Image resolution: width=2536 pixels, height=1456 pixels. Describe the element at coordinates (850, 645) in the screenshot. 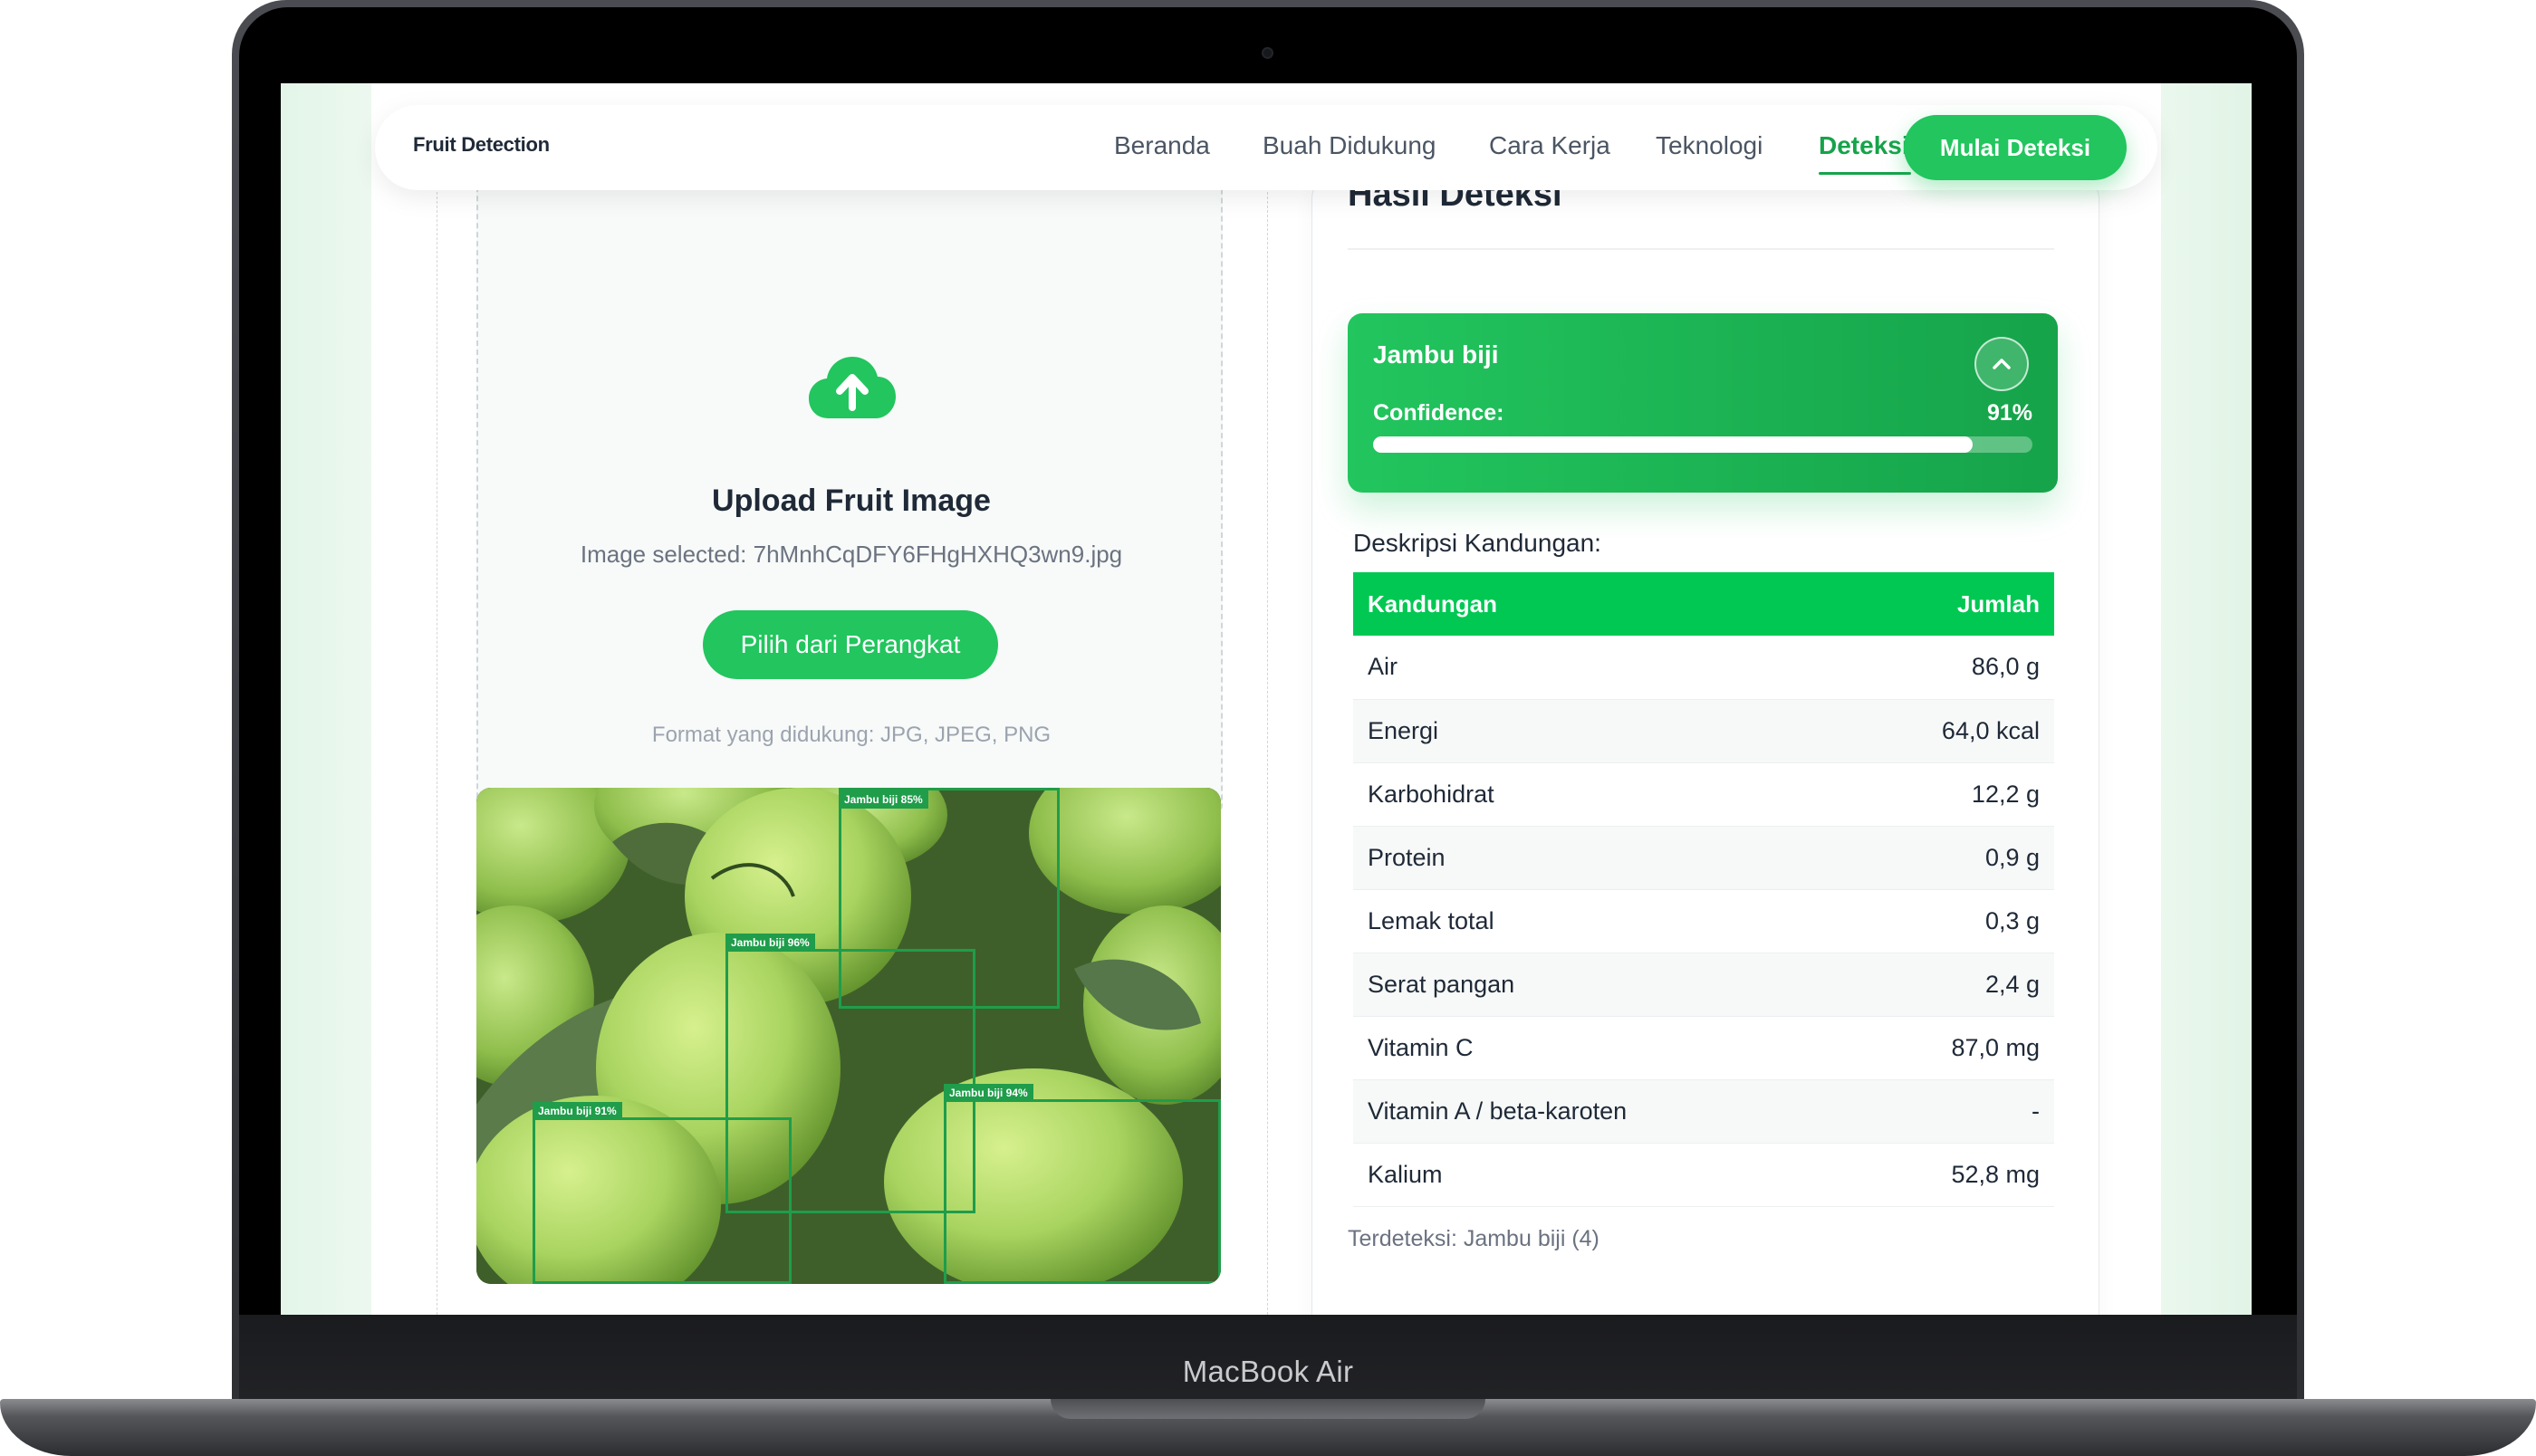

I see `pick-from-device-button: Pilih dari Perangkat` at that location.